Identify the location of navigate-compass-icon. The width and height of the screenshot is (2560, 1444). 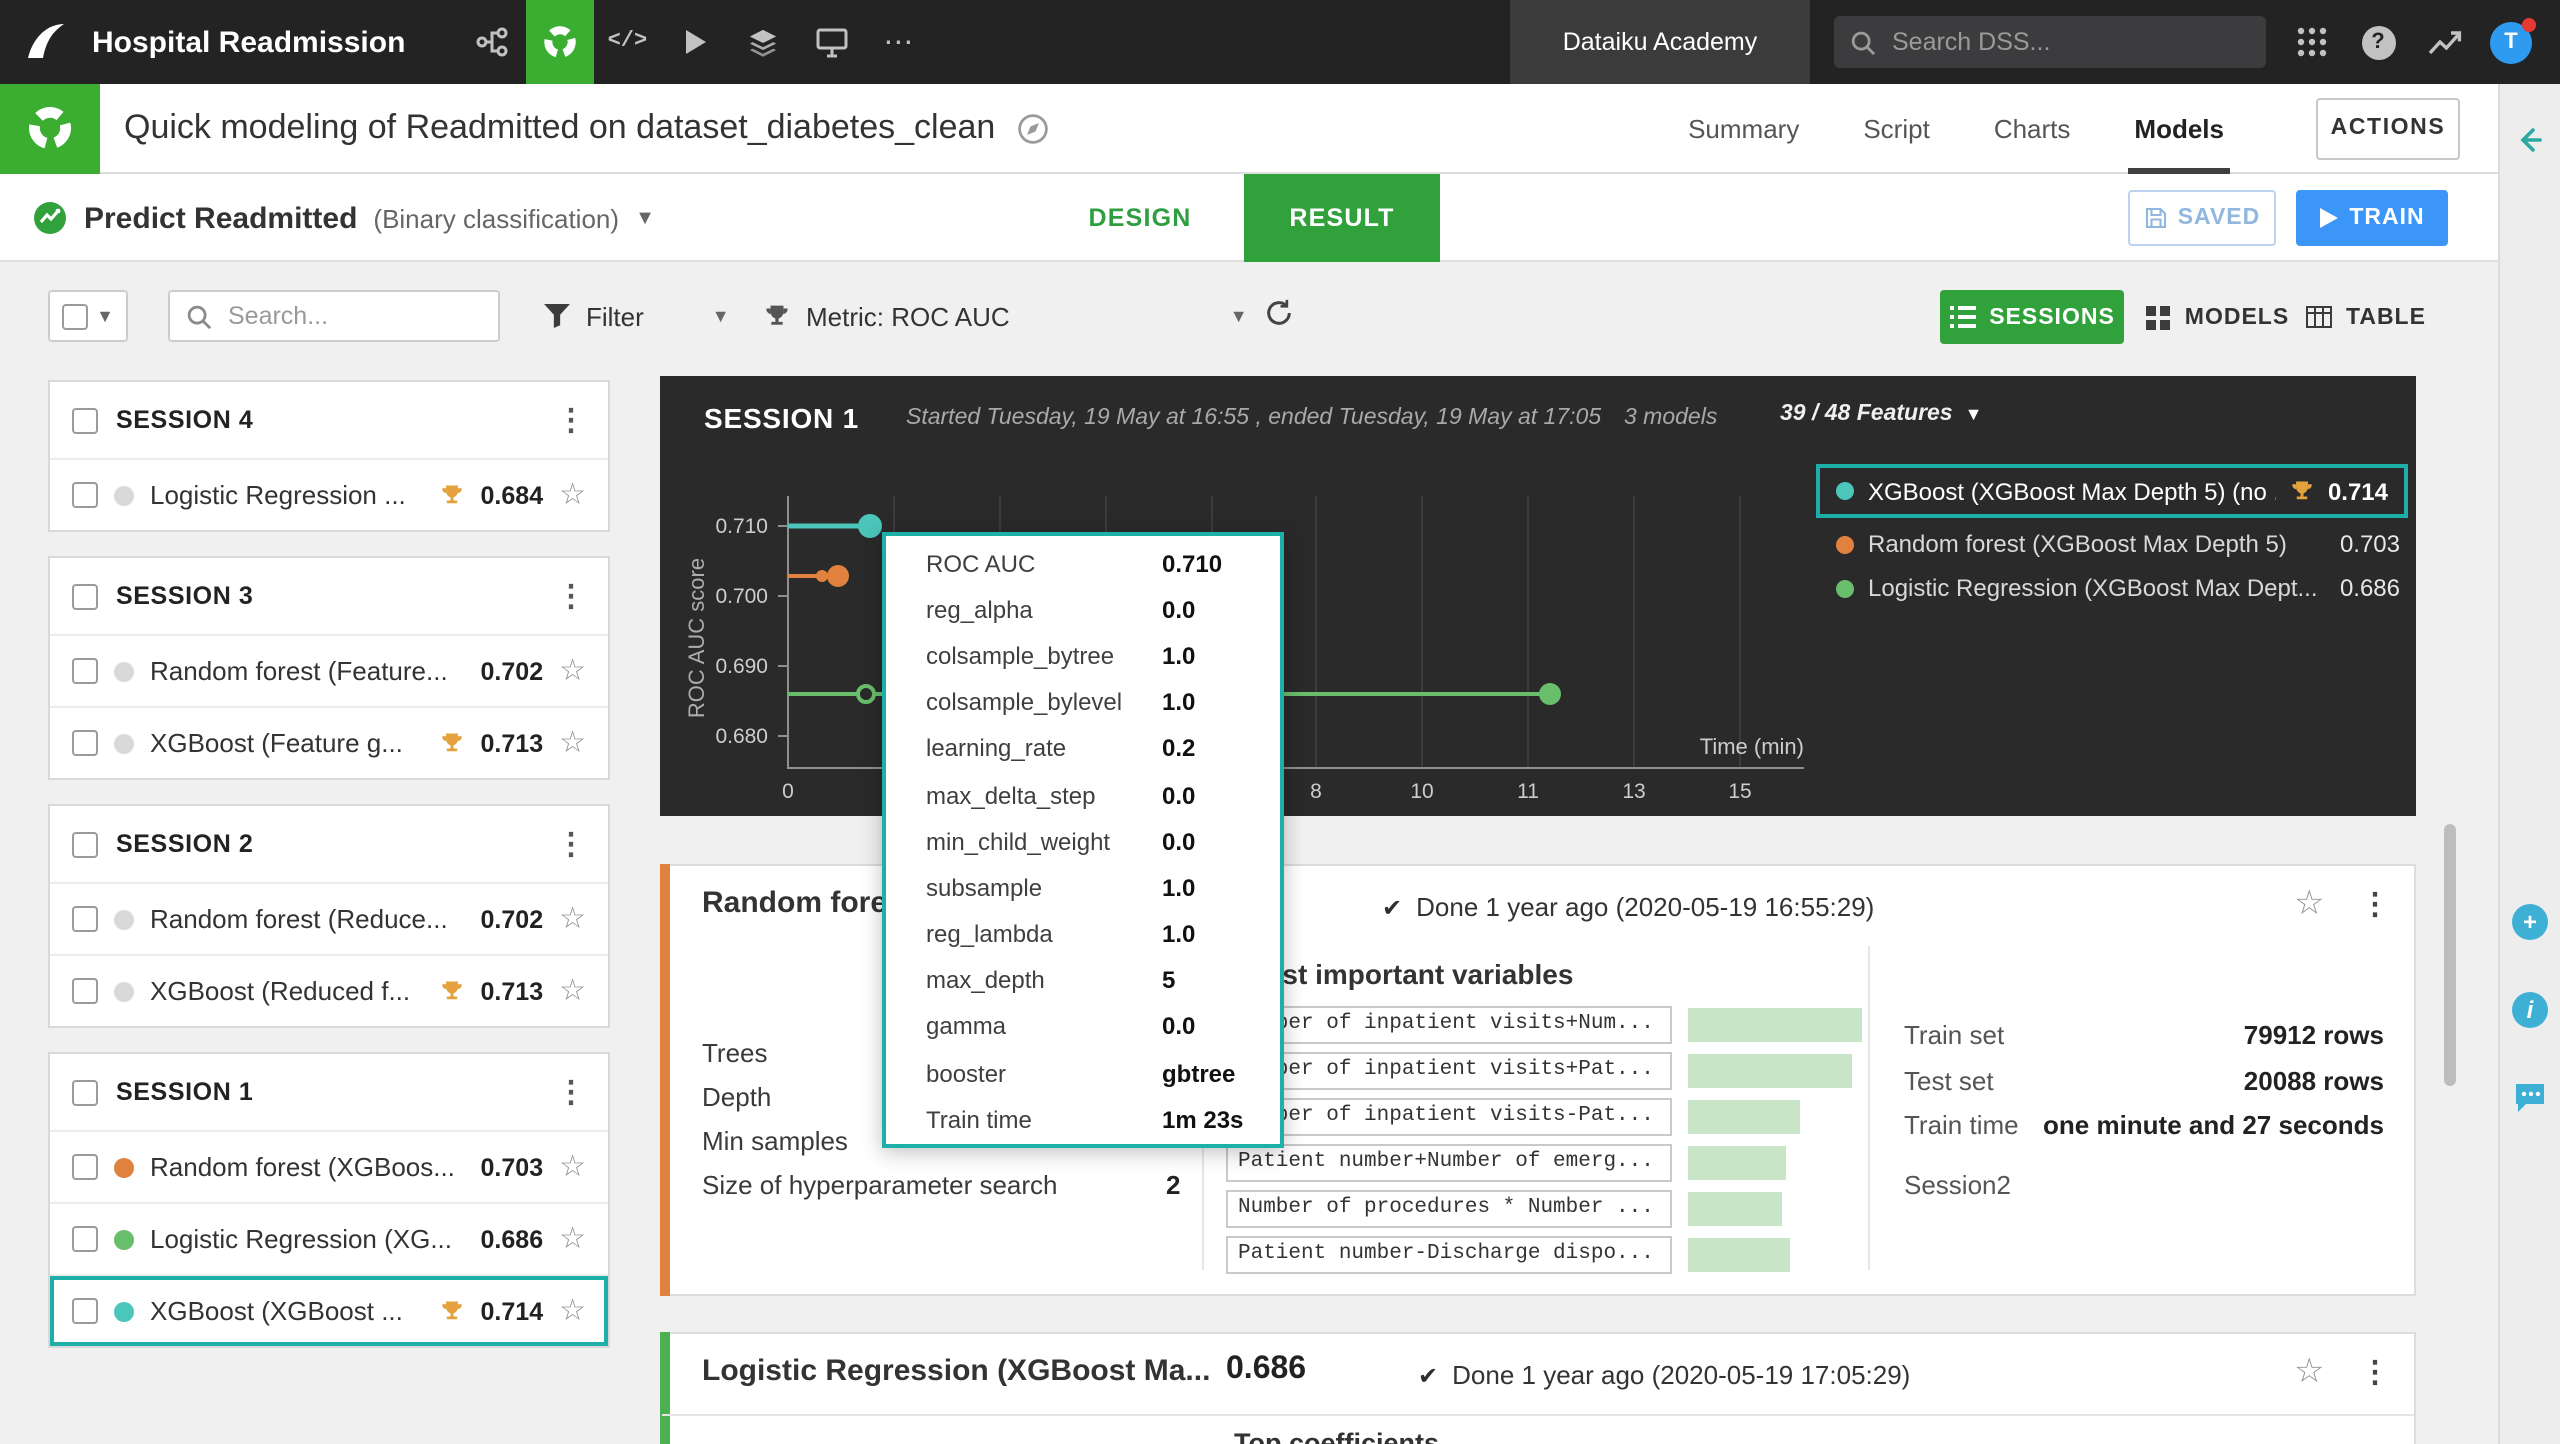
(1032, 128).